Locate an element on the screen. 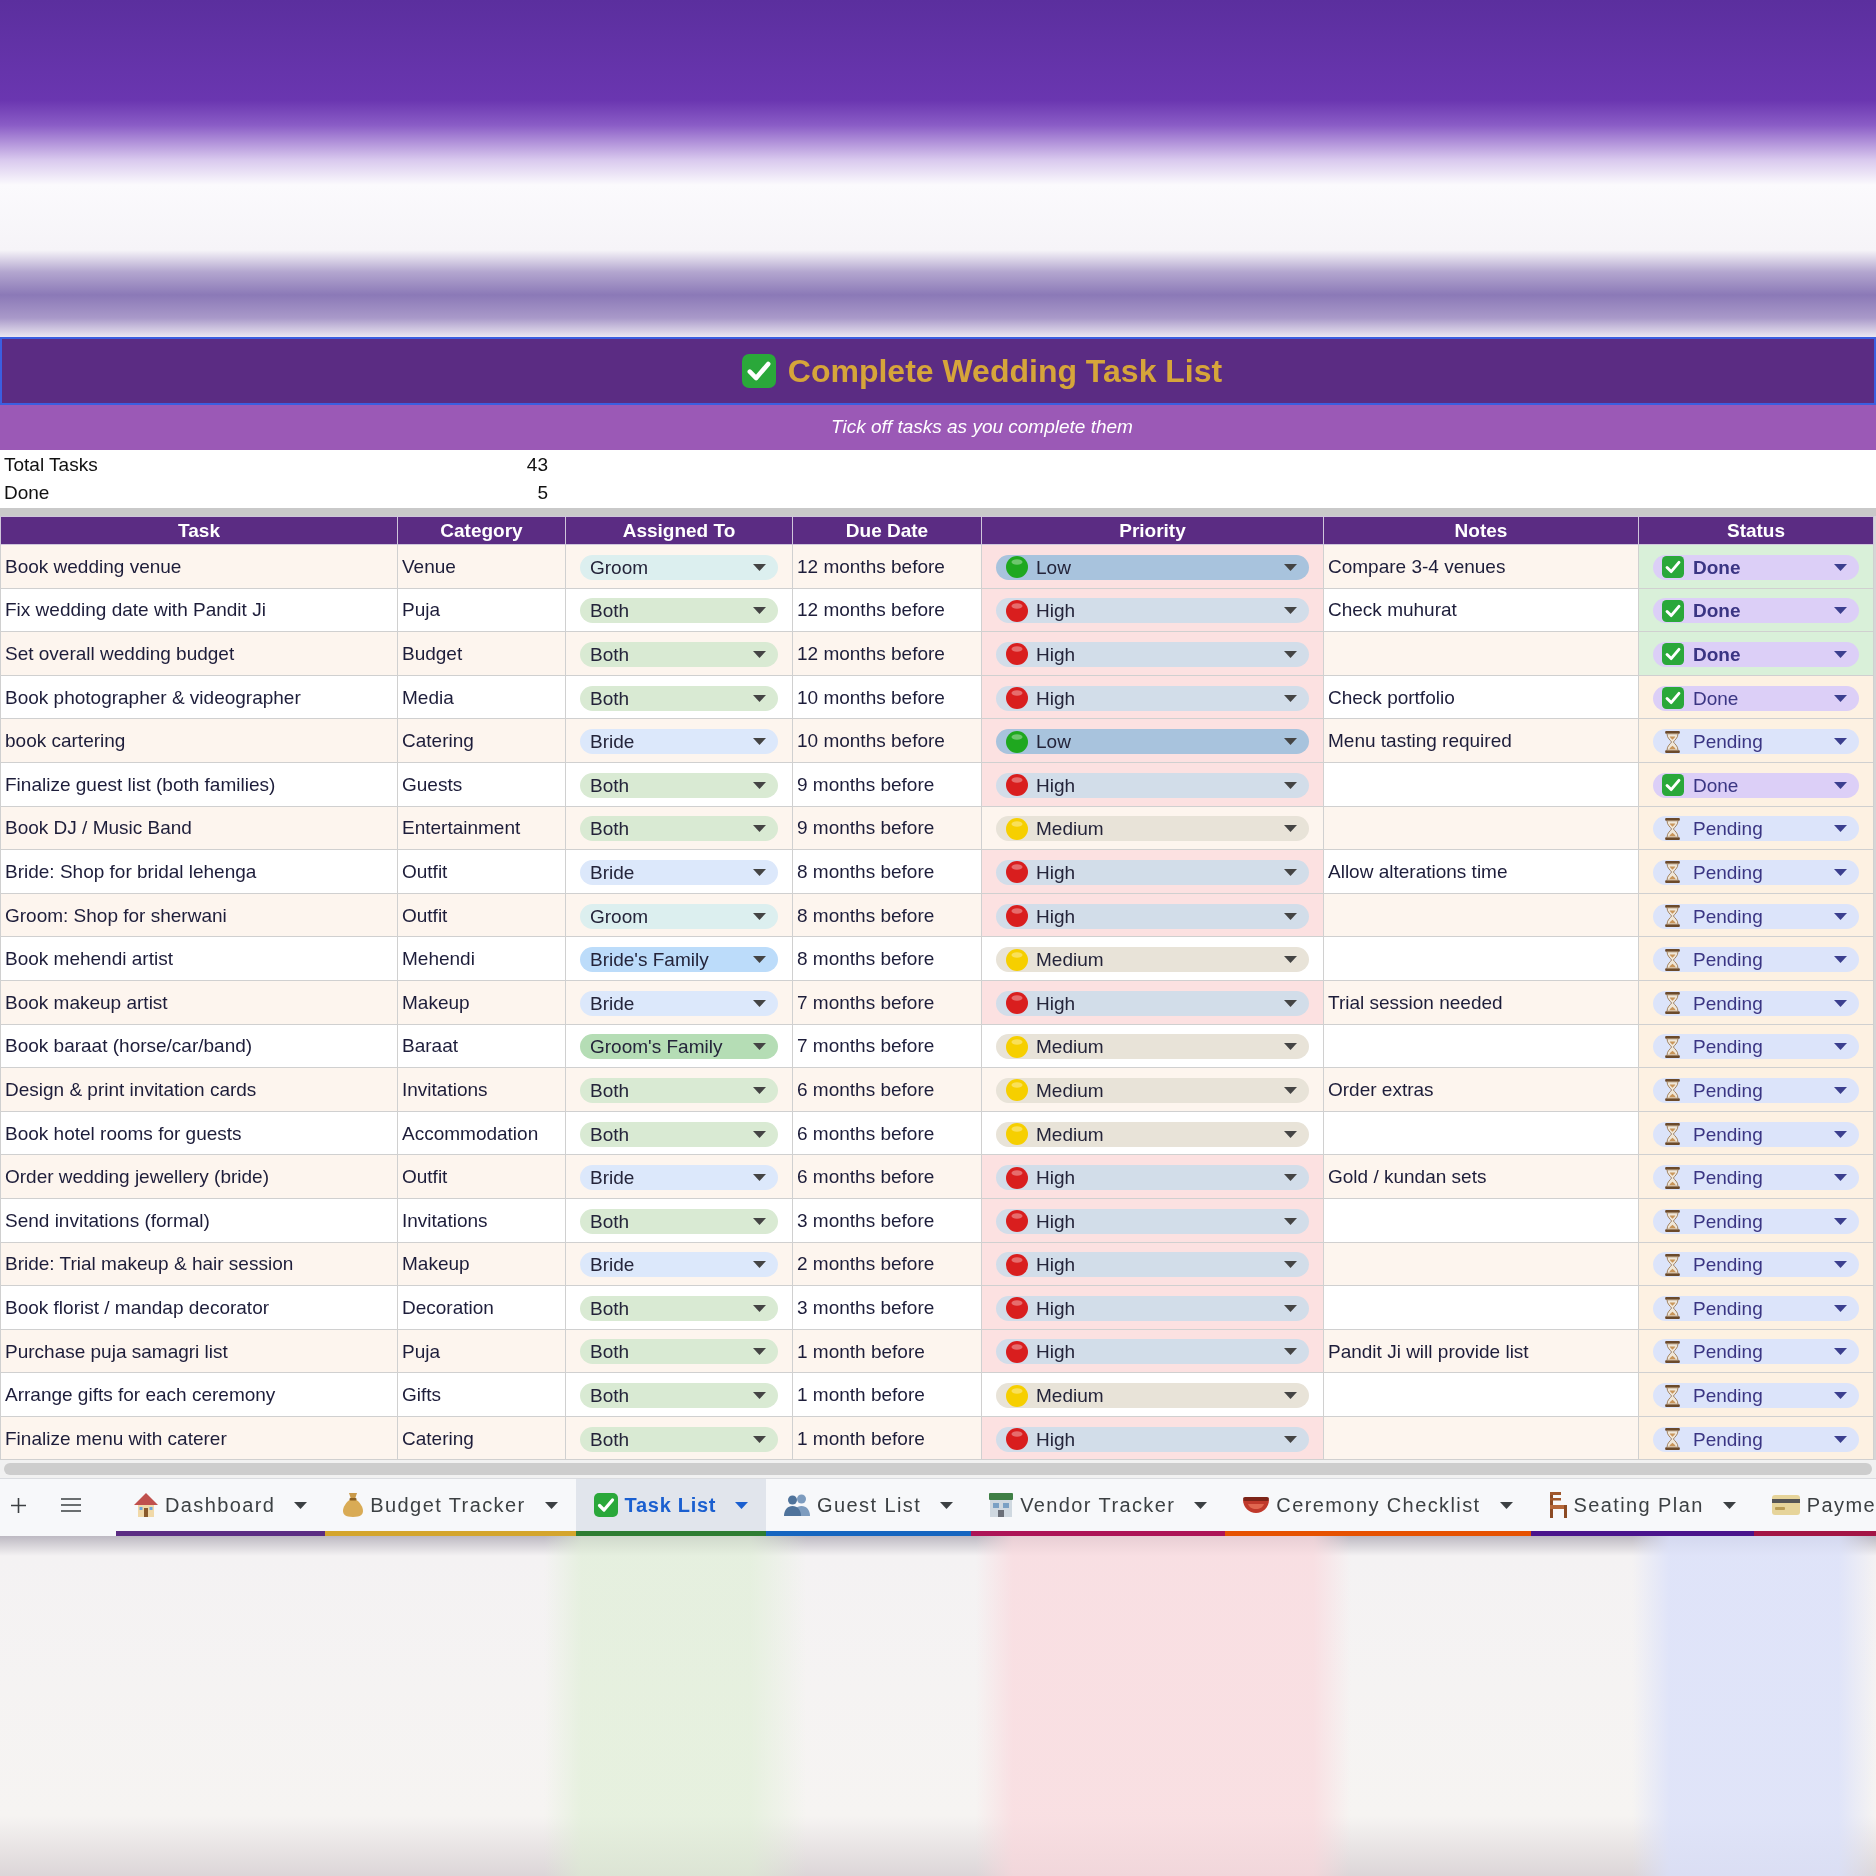  category-cell: Guests is located at coordinates (481, 784).